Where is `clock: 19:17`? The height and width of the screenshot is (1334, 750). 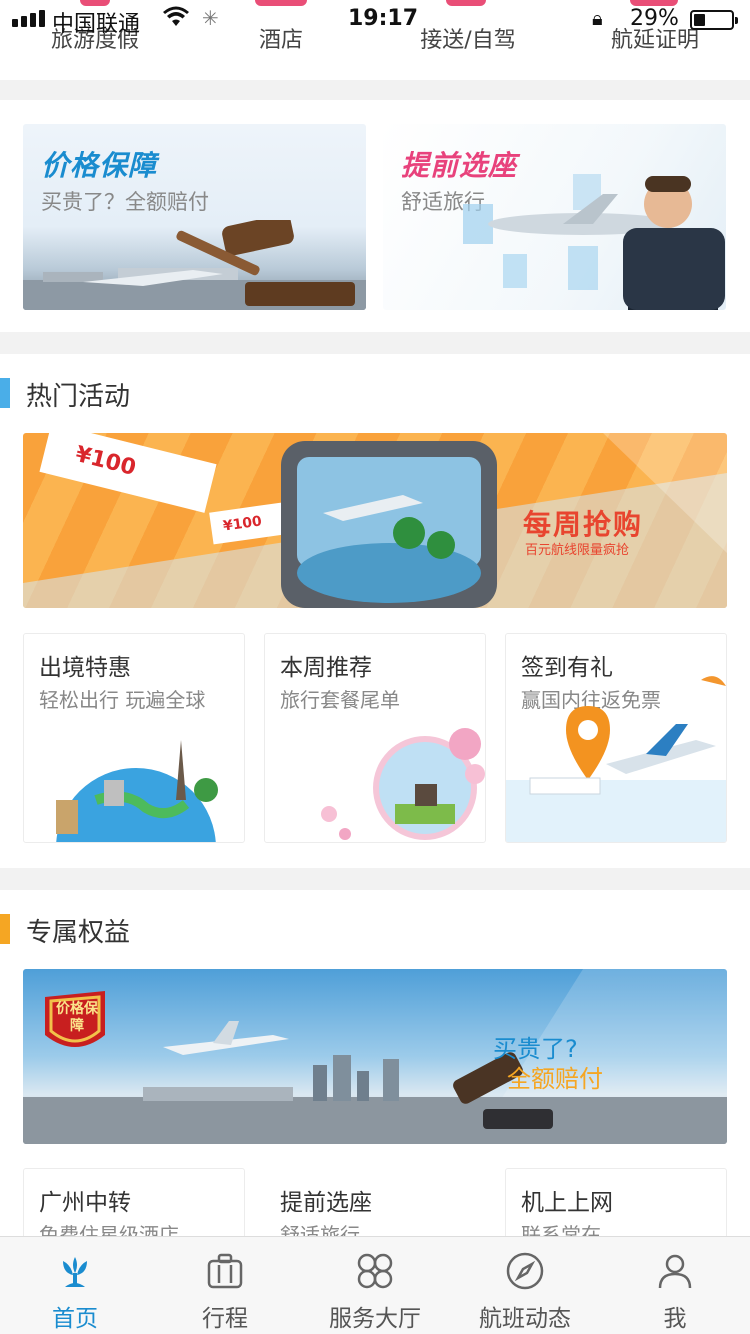 clock: 19:17 is located at coordinates (383, 18).